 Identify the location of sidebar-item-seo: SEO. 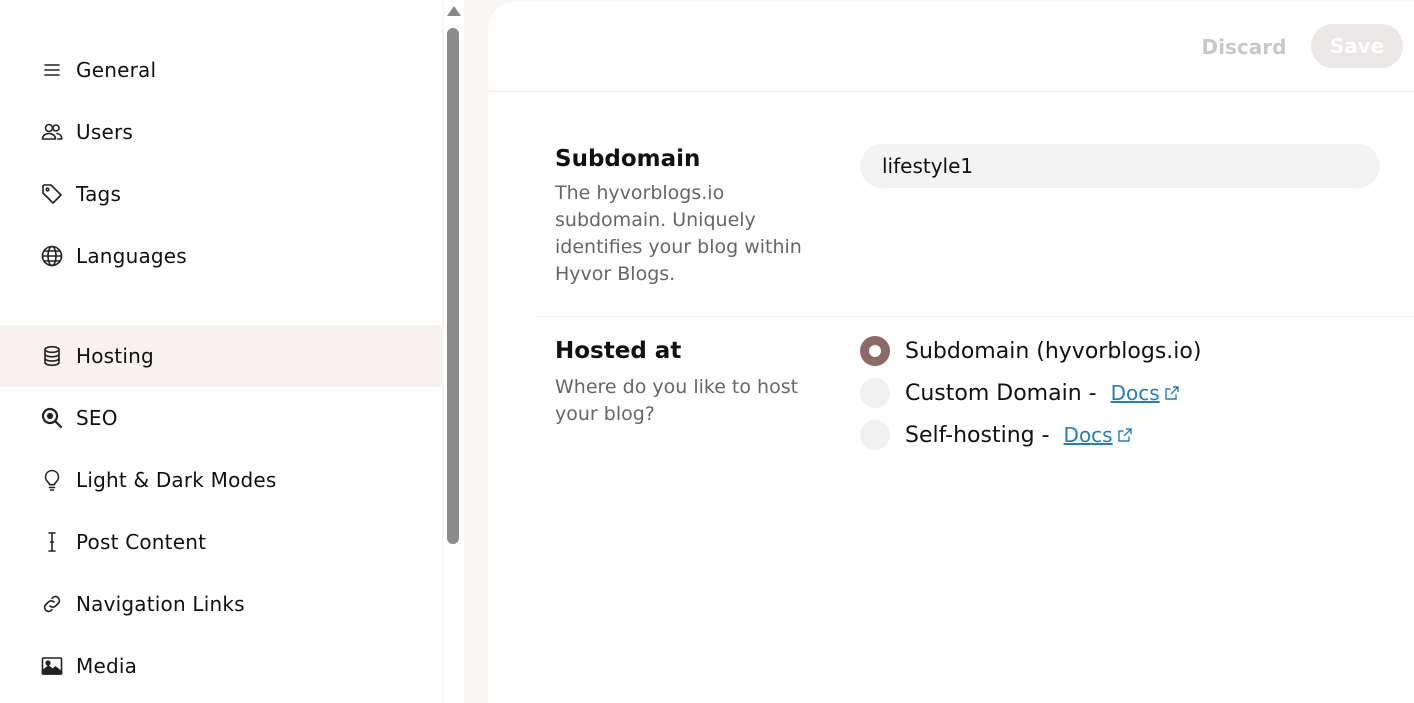
(221, 418).